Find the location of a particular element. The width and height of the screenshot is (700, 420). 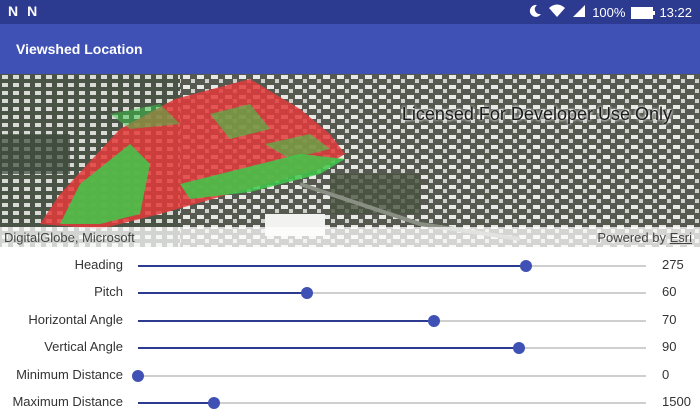

maximum-distance-slider is located at coordinates (392, 403).